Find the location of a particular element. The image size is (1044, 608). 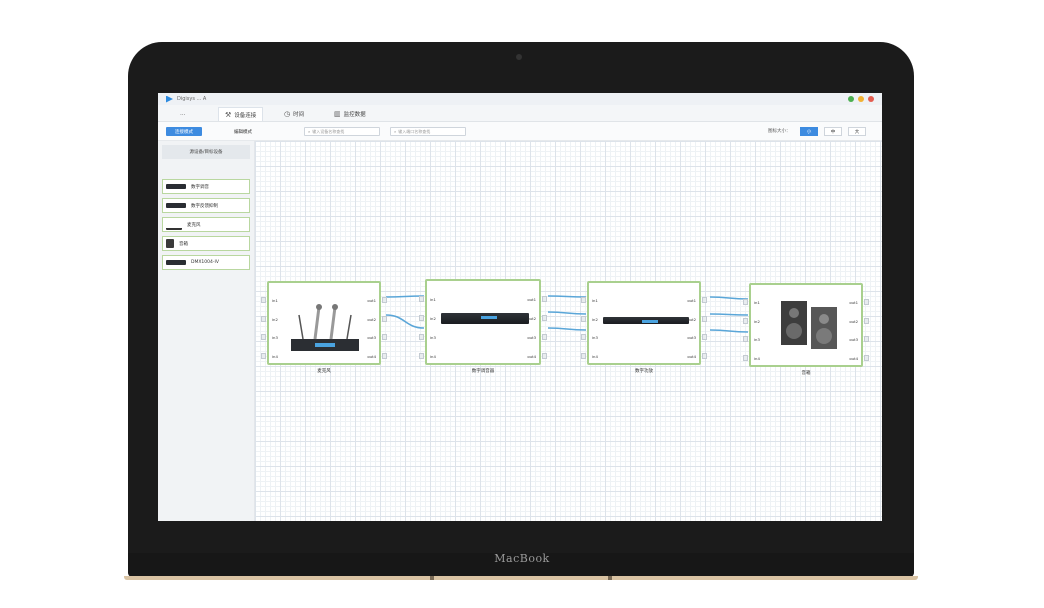

device-search-input: ⌕ 输入设备名称查找 is located at coordinates (342, 131).